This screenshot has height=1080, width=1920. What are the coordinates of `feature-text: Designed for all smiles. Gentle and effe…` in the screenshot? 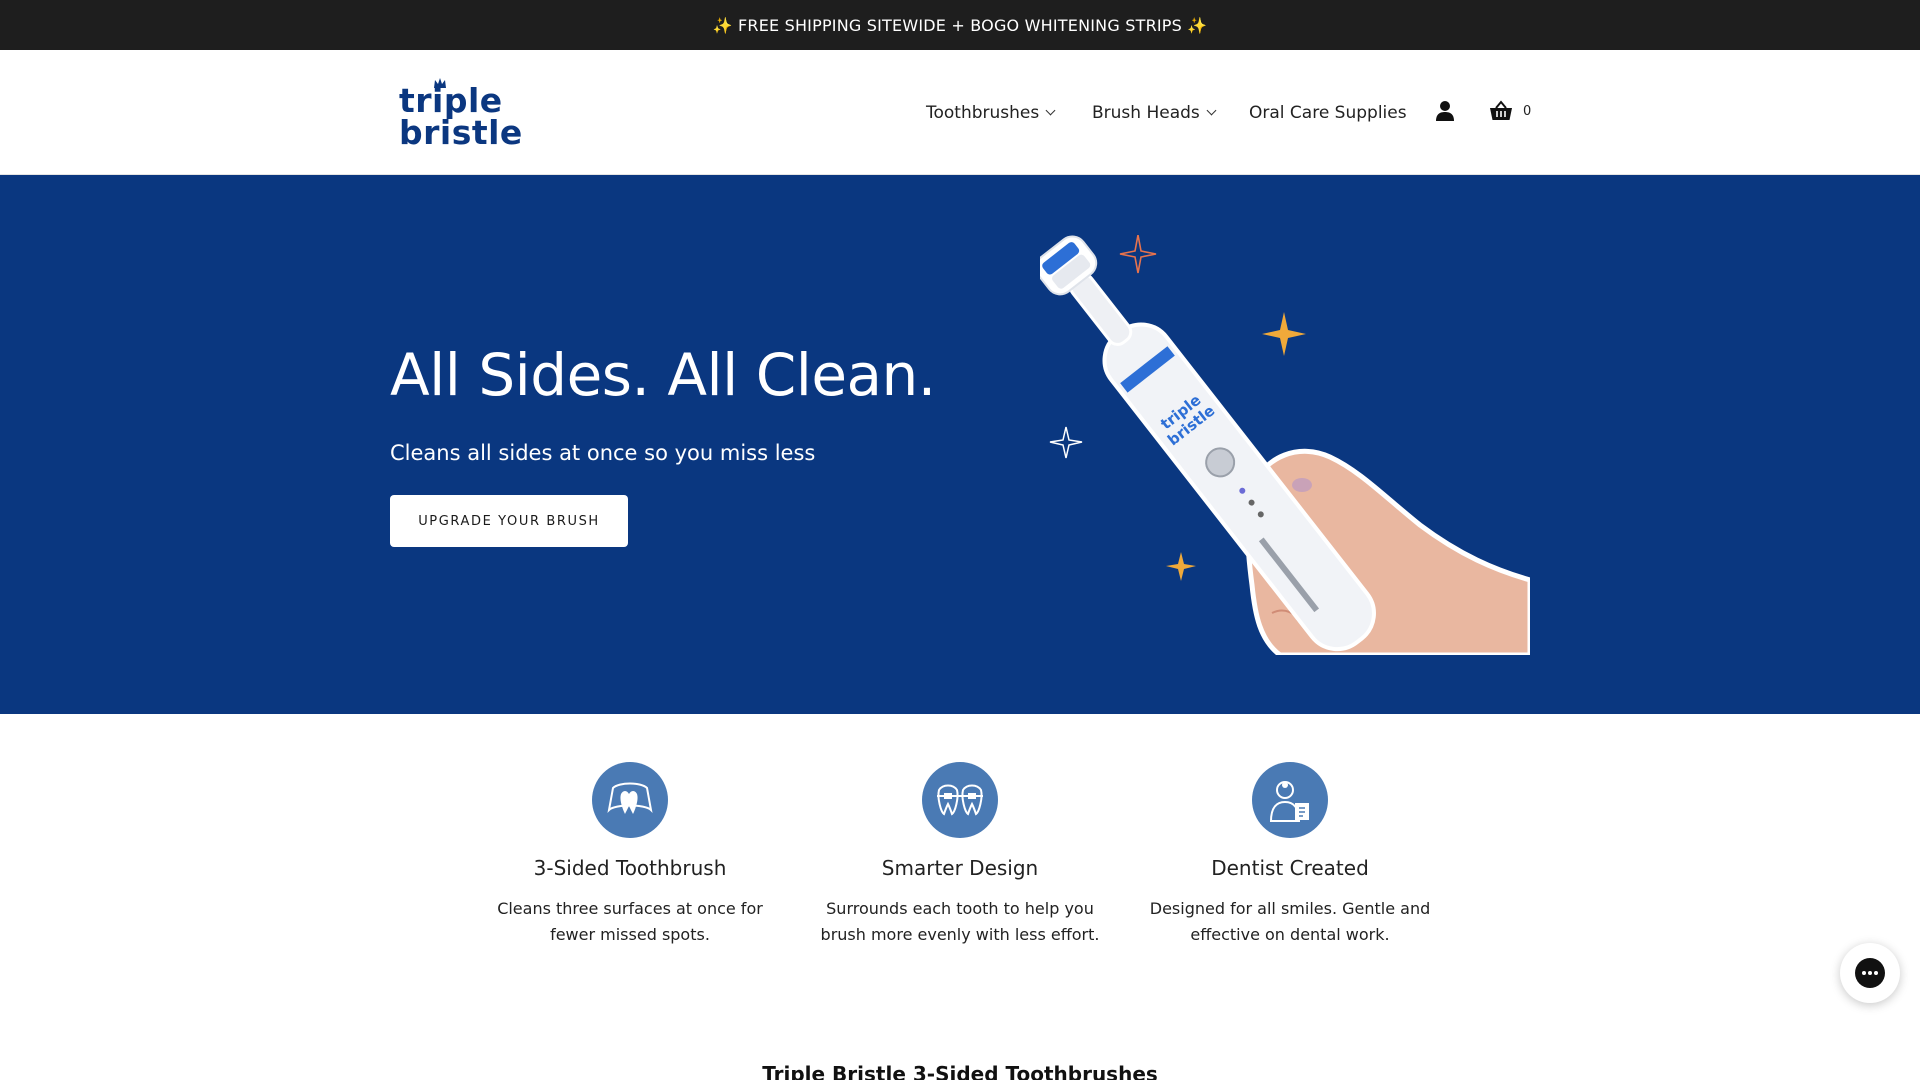 It's located at (1290, 921).